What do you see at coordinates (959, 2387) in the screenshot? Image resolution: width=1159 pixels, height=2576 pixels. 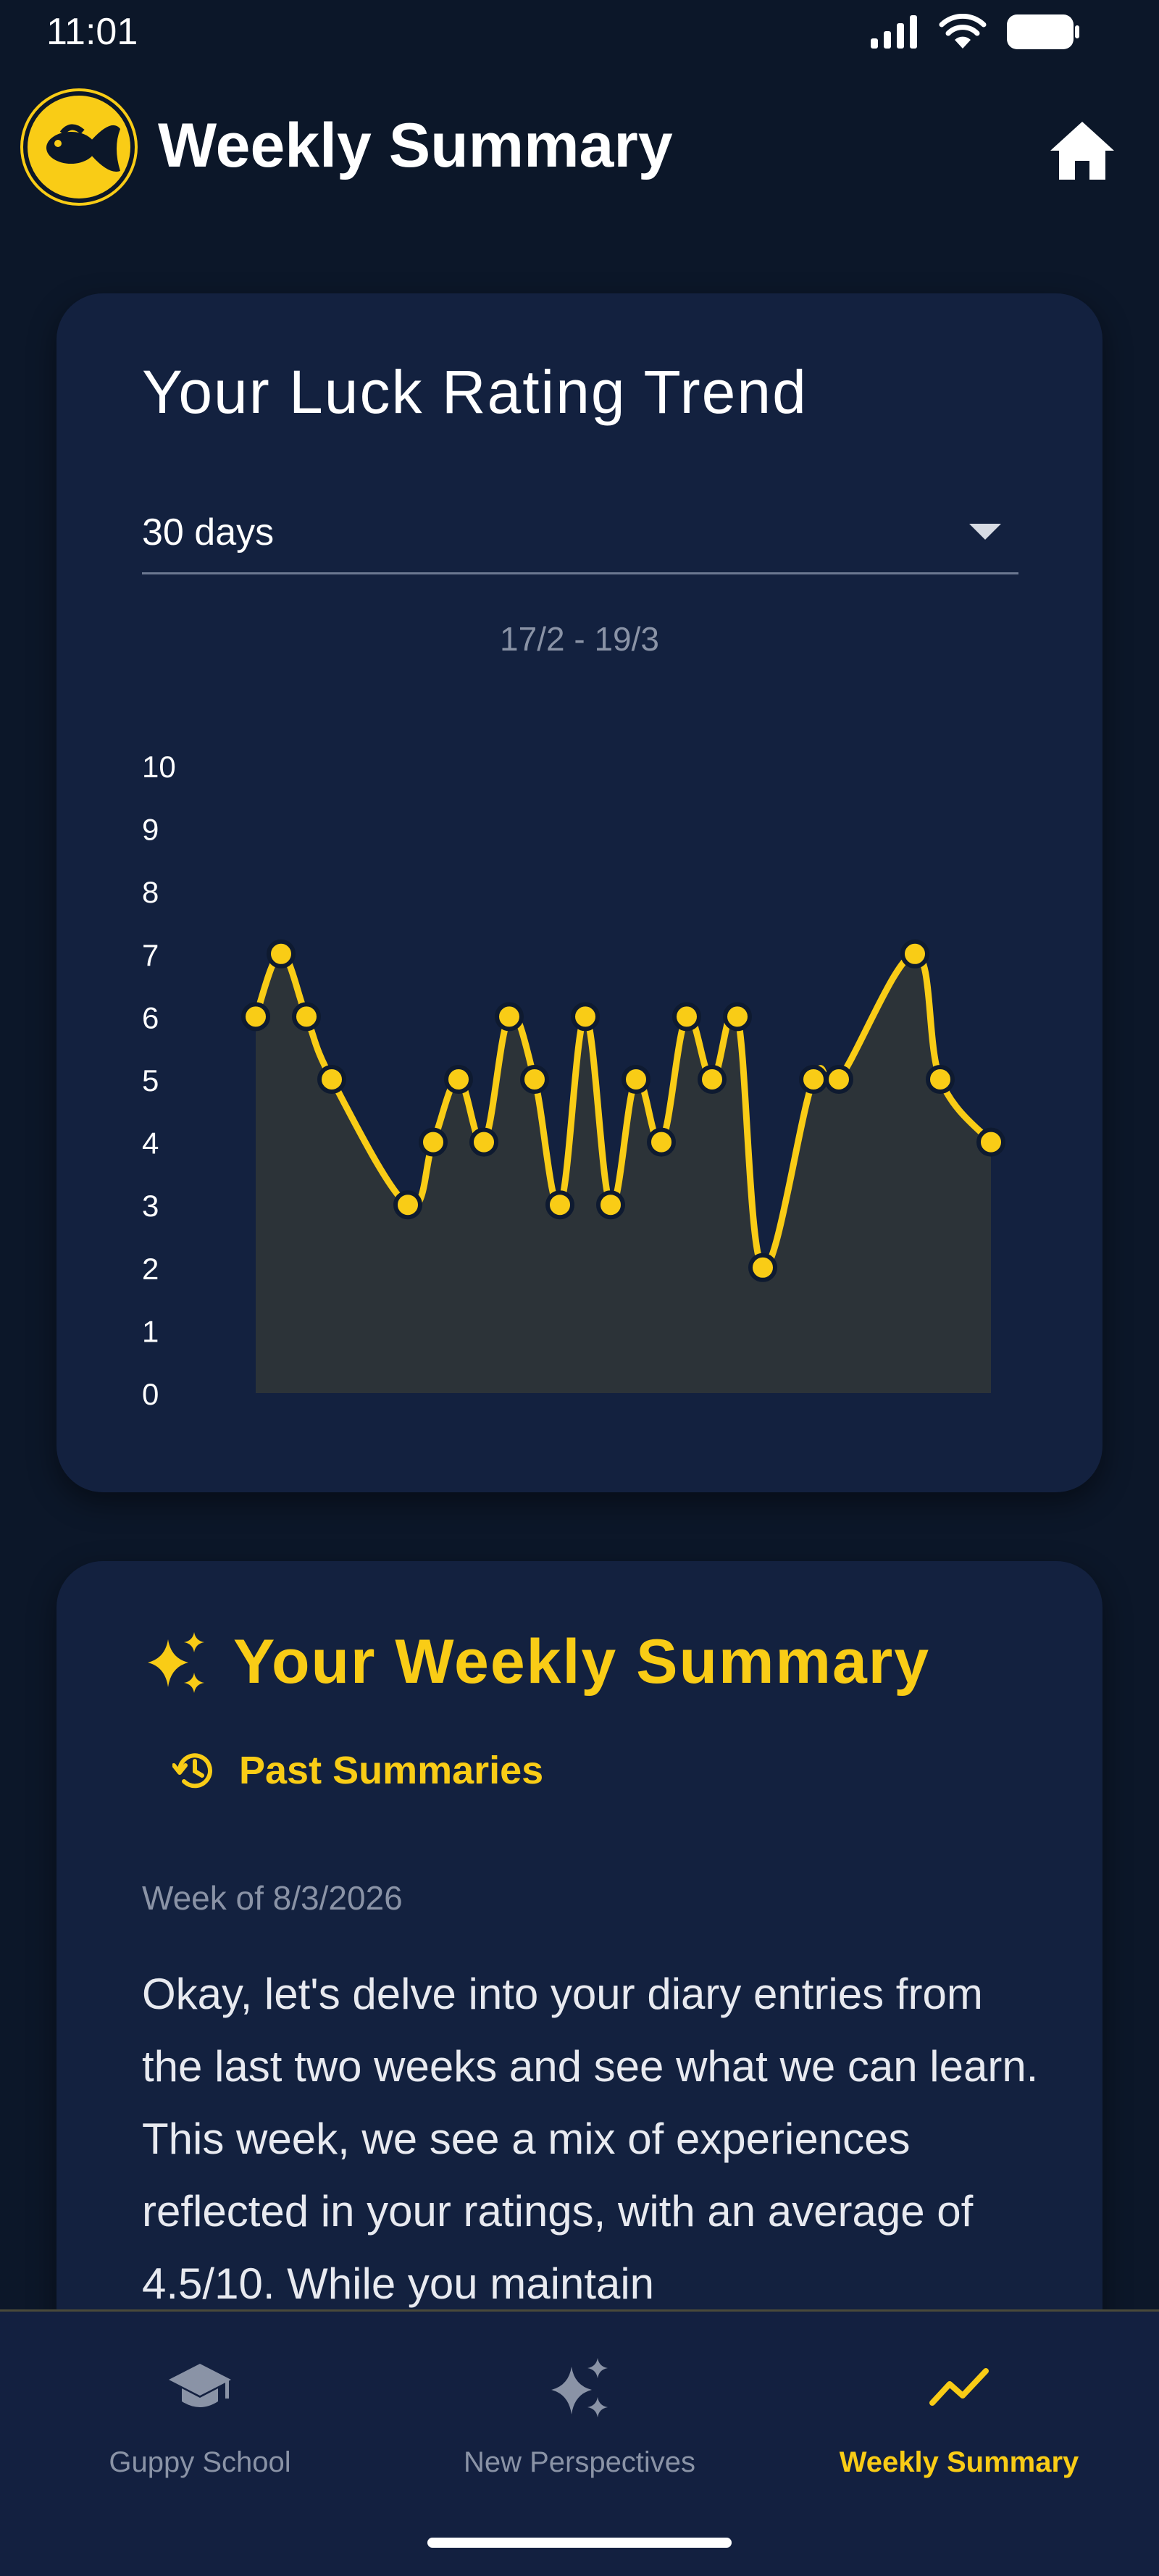 I see `trend-icon` at bounding box center [959, 2387].